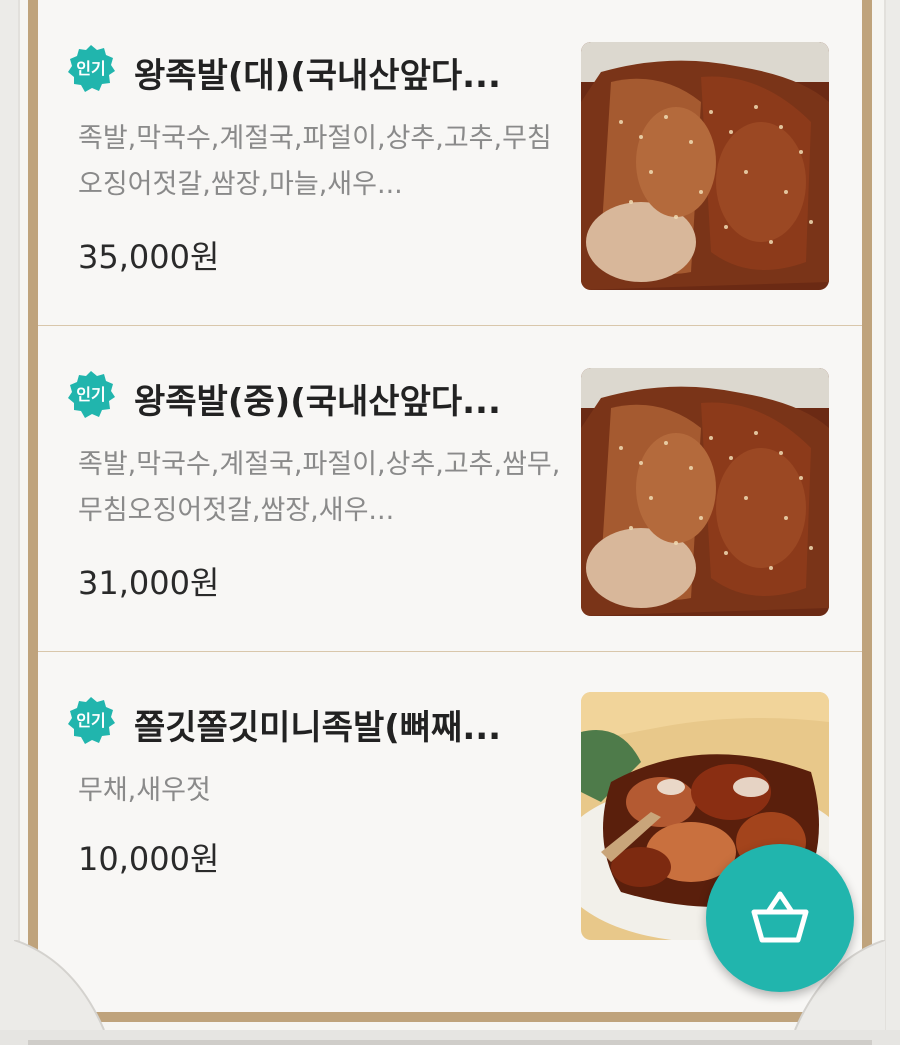  I want to click on item-price: 35,000원, so click(149, 257).